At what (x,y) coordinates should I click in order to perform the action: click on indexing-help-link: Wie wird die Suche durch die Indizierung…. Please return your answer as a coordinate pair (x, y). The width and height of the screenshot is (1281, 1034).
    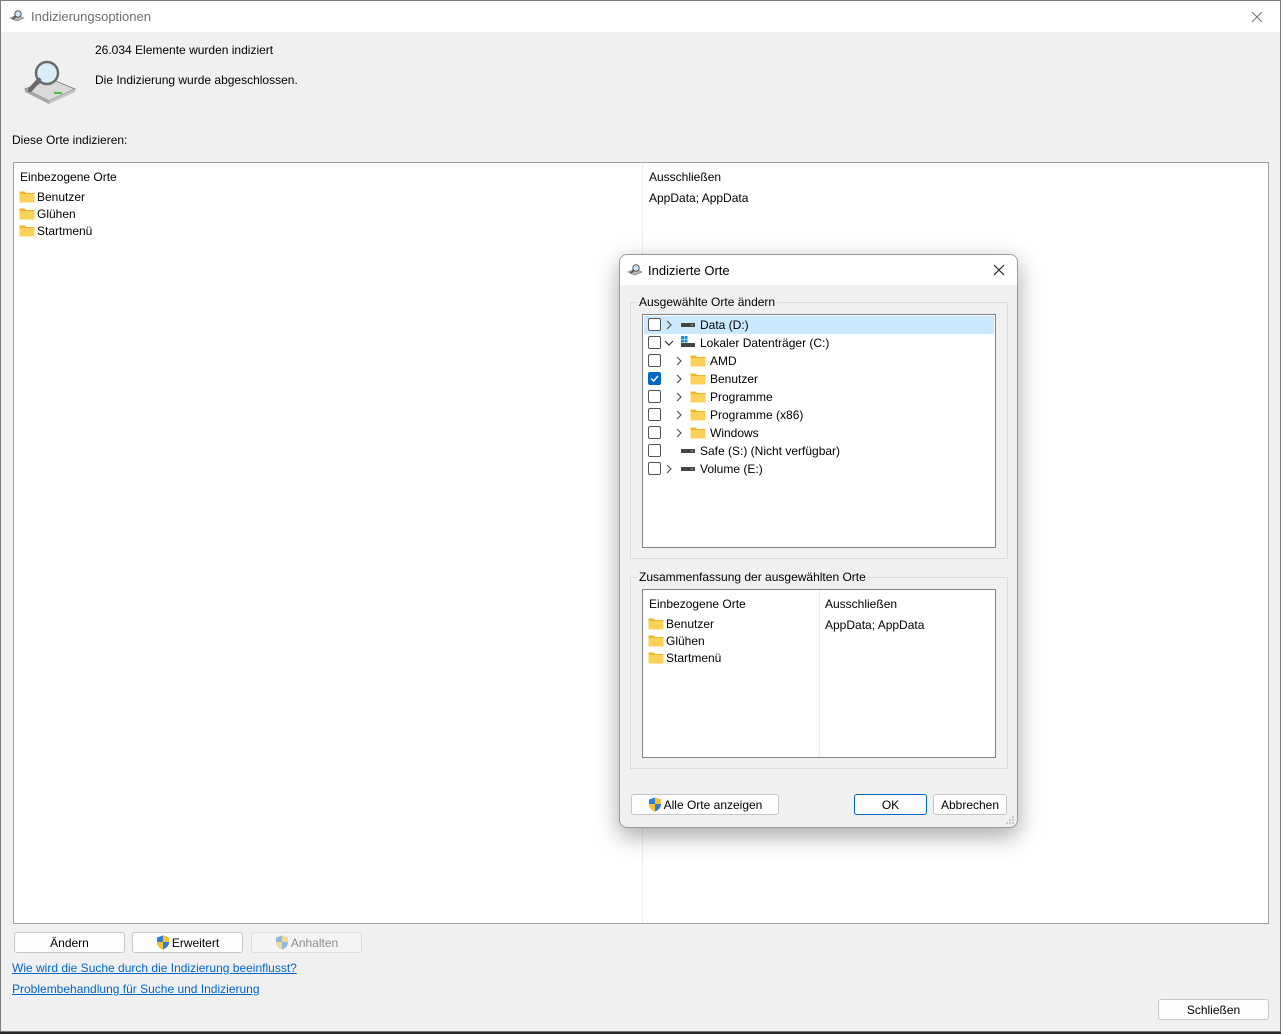
    Looking at the image, I should click on (154, 968).